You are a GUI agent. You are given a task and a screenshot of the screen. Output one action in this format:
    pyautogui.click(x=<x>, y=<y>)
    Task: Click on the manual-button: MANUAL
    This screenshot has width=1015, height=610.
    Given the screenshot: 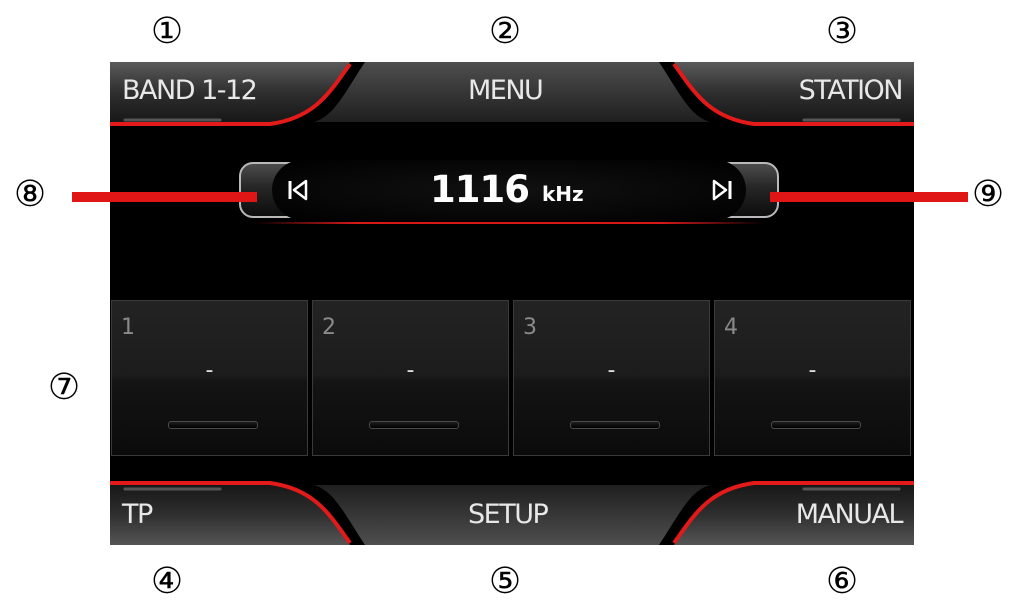 What is the action you would take?
    pyautogui.click(x=850, y=515)
    